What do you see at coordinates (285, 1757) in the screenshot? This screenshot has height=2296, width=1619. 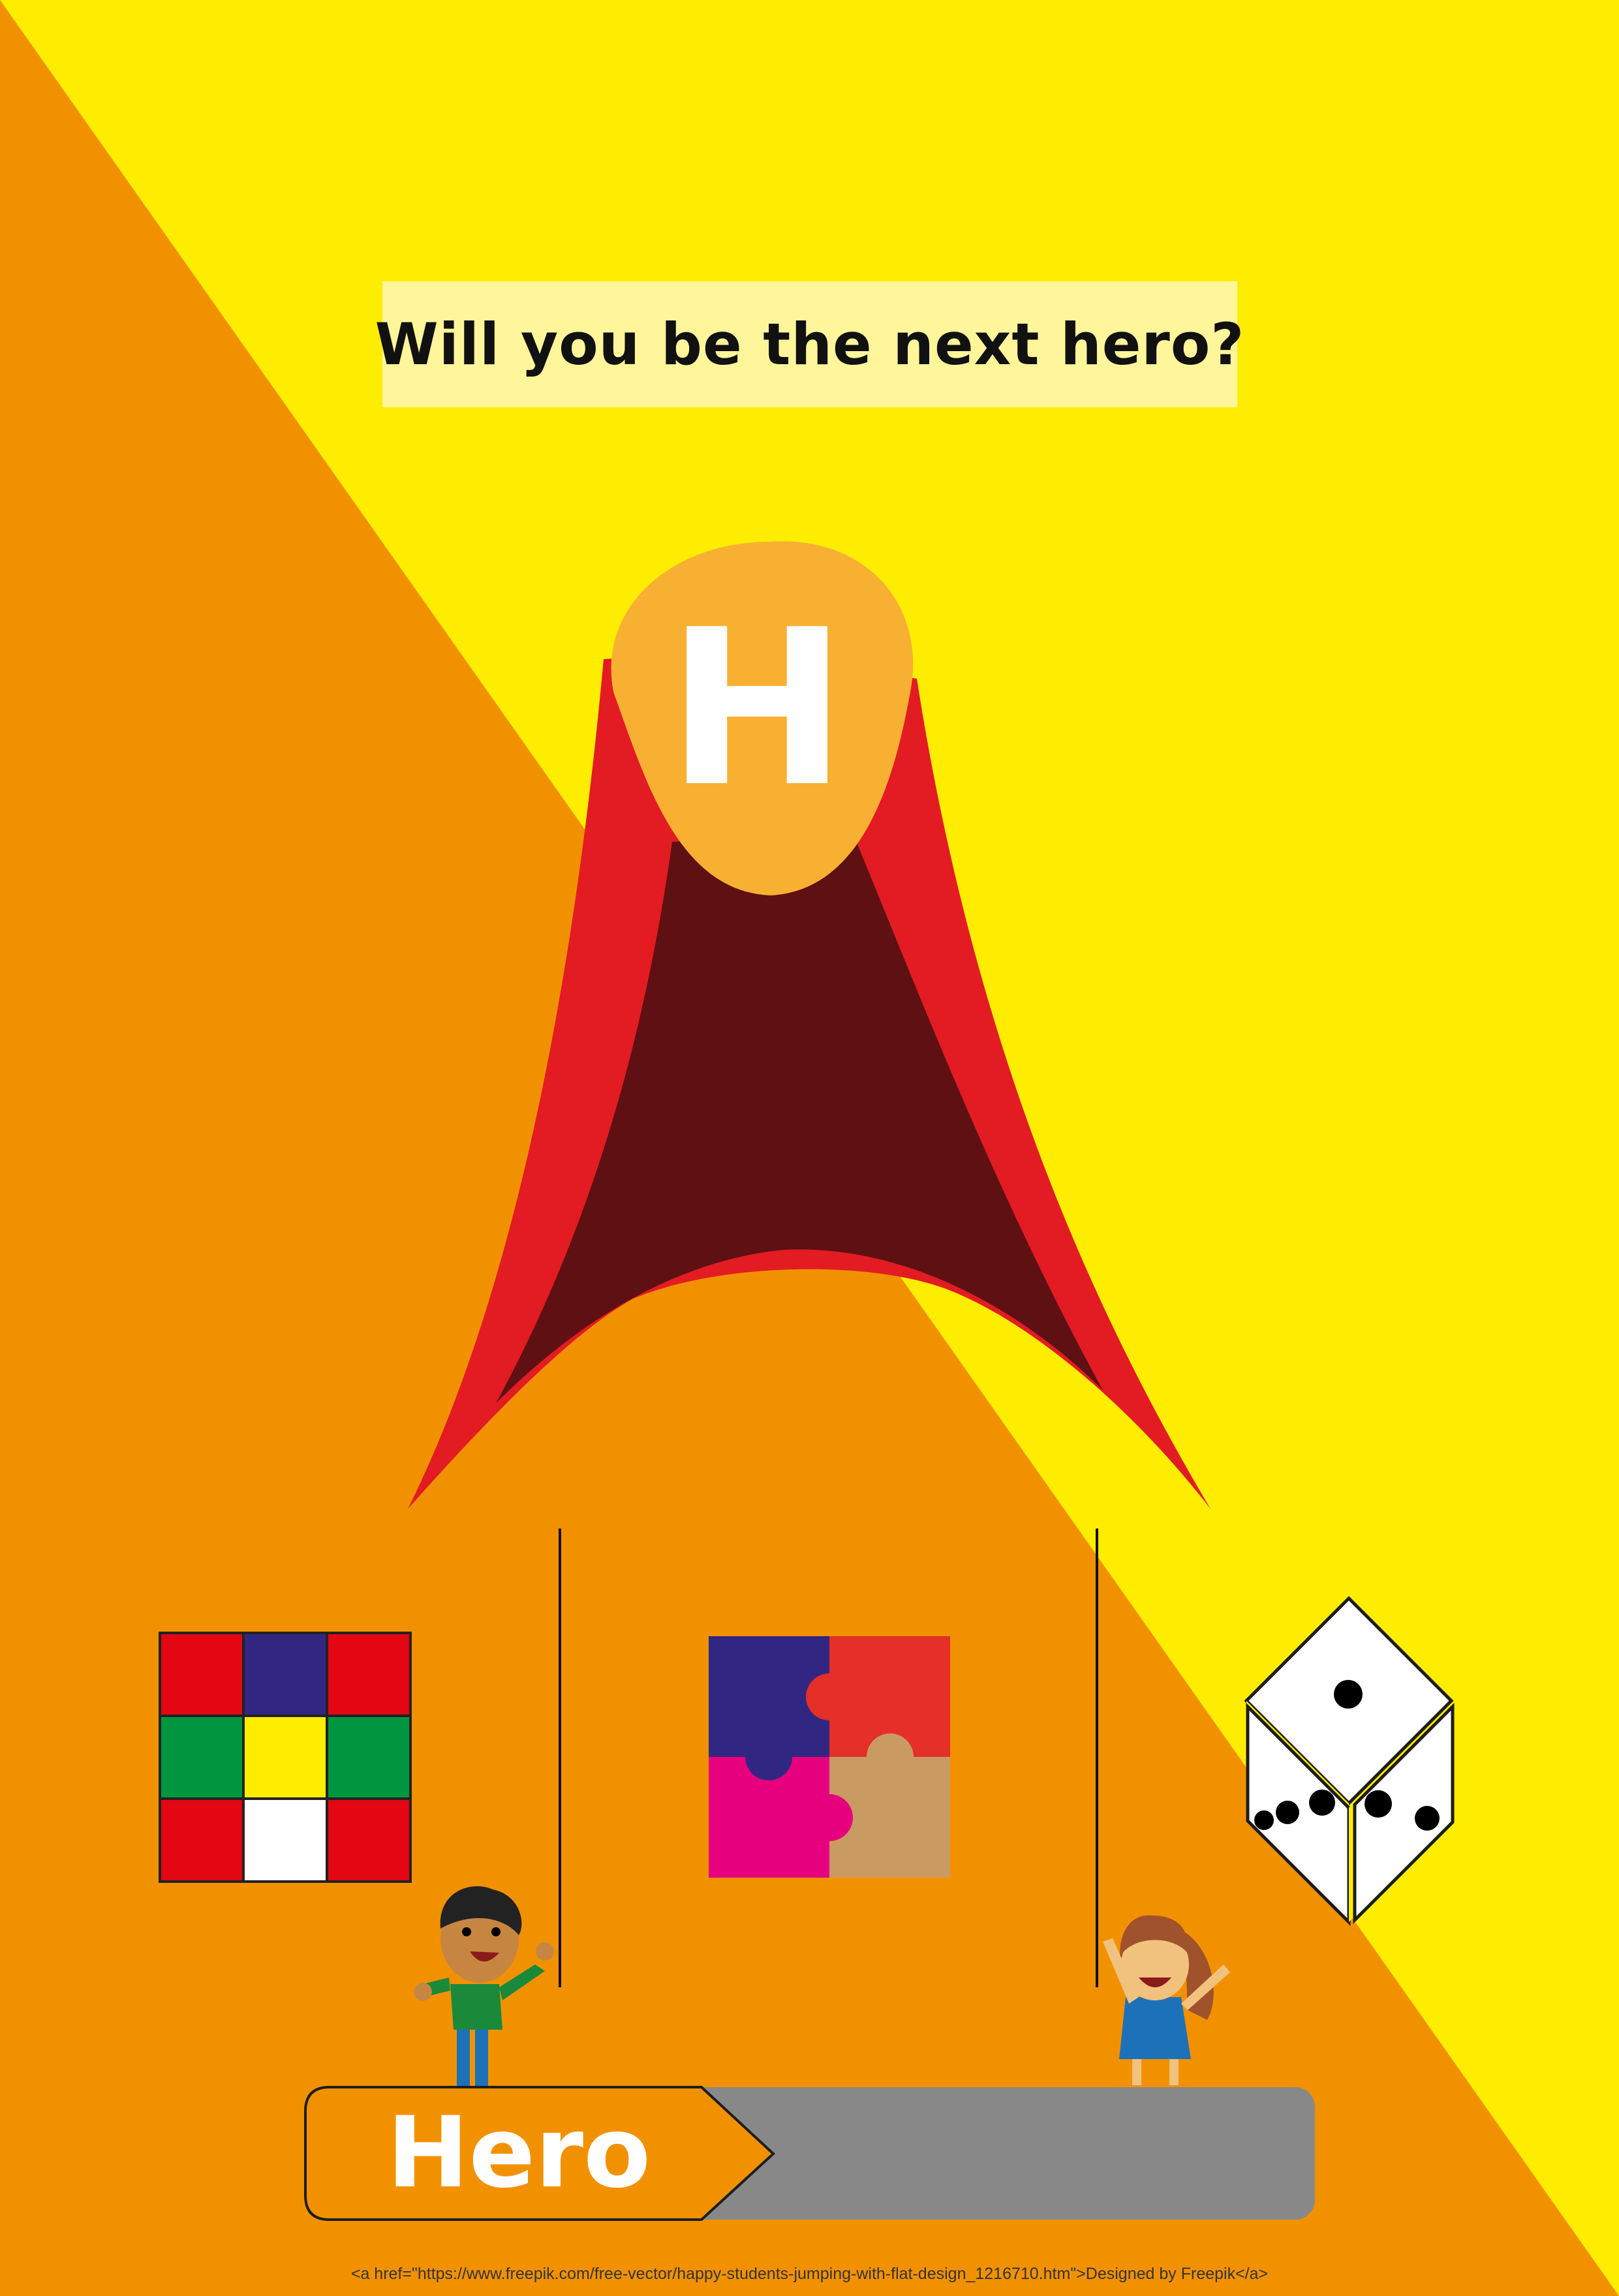 I see `rubik-cube-icon` at bounding box center [285, 1757].